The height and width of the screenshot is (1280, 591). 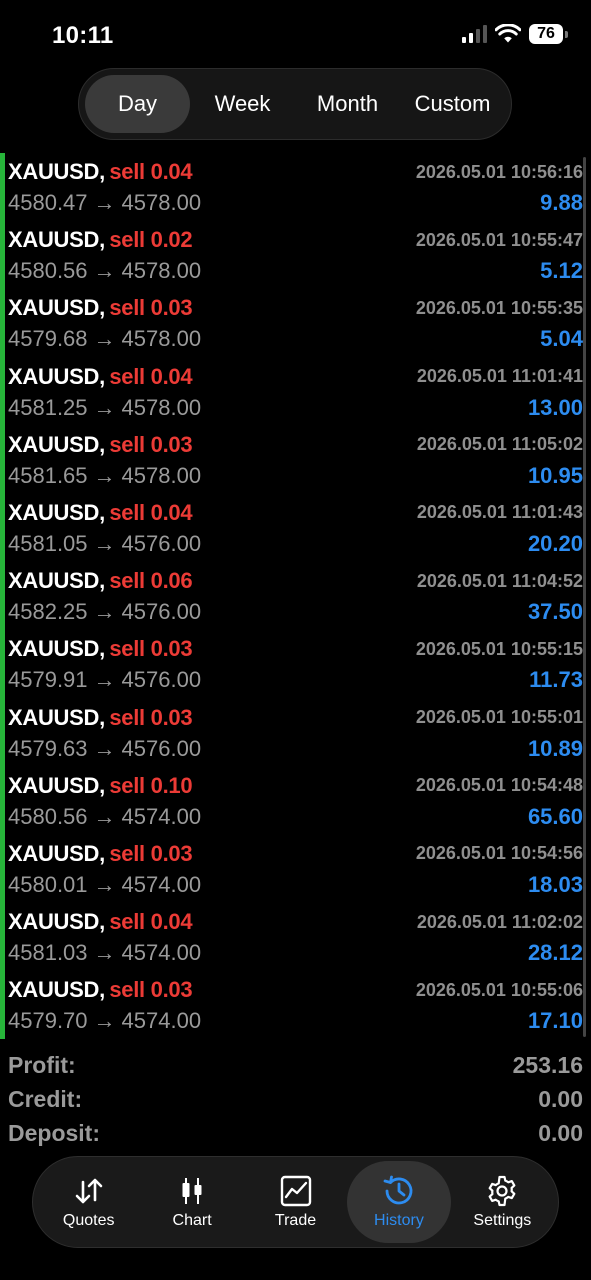 I want to click on summary-deposit-label: Deposit:, so click(x=54, y=1132).